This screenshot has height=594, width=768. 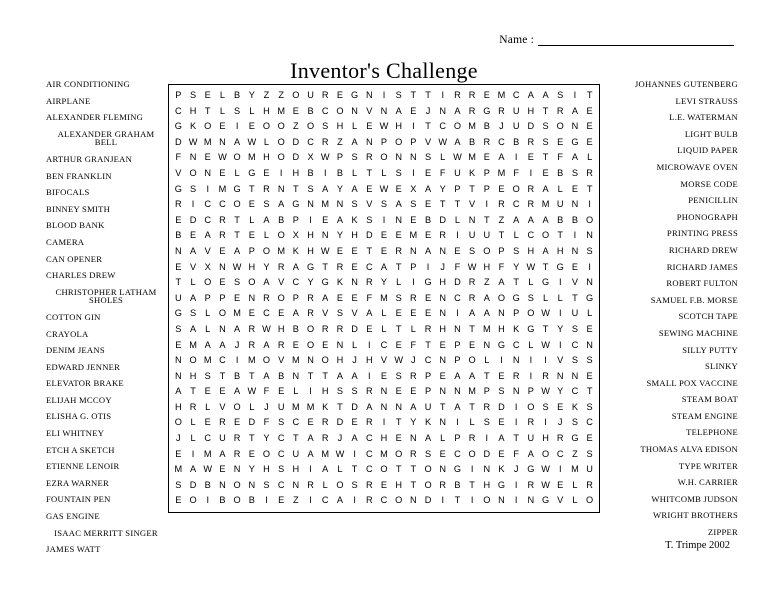 What do you see at coordinates (178, 174) in the screenshot?
I see `grid-cell: V` at bounding box center [178, 174].